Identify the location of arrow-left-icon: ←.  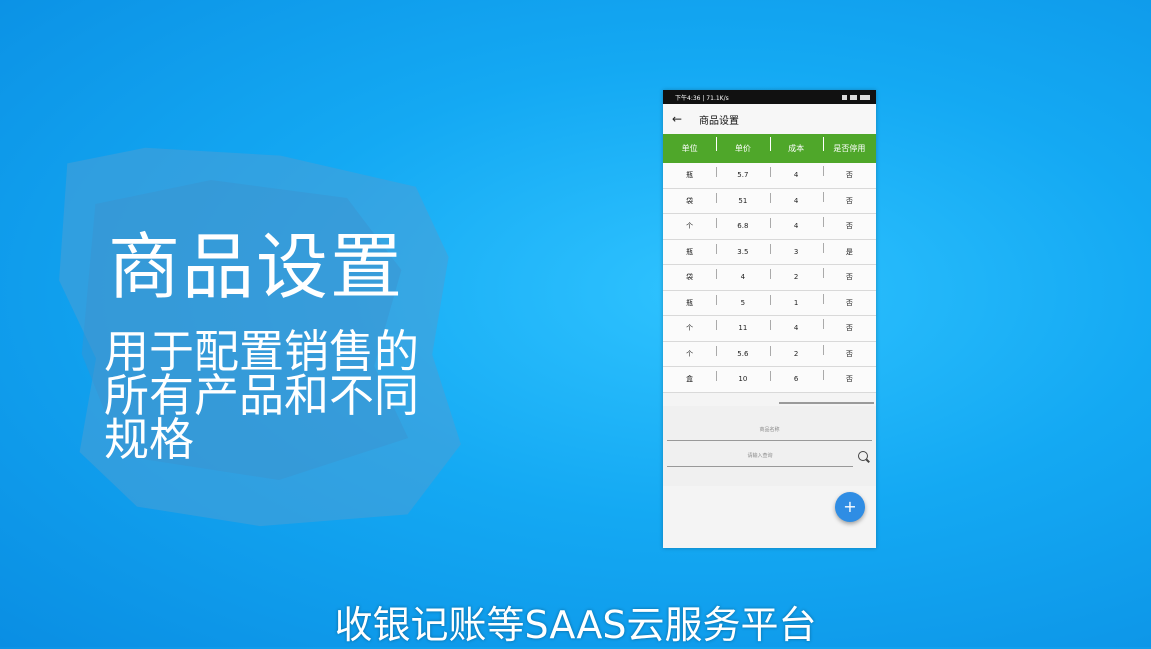
(681, 119).